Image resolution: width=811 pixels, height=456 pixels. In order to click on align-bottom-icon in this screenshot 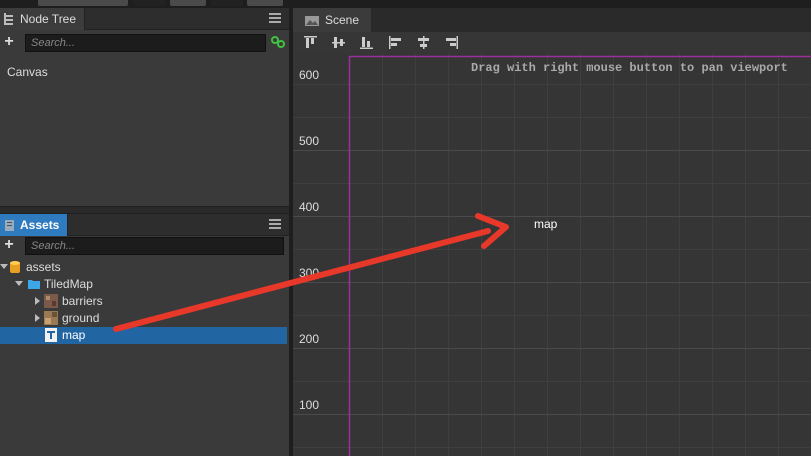, I will do `click(366, 42)`.